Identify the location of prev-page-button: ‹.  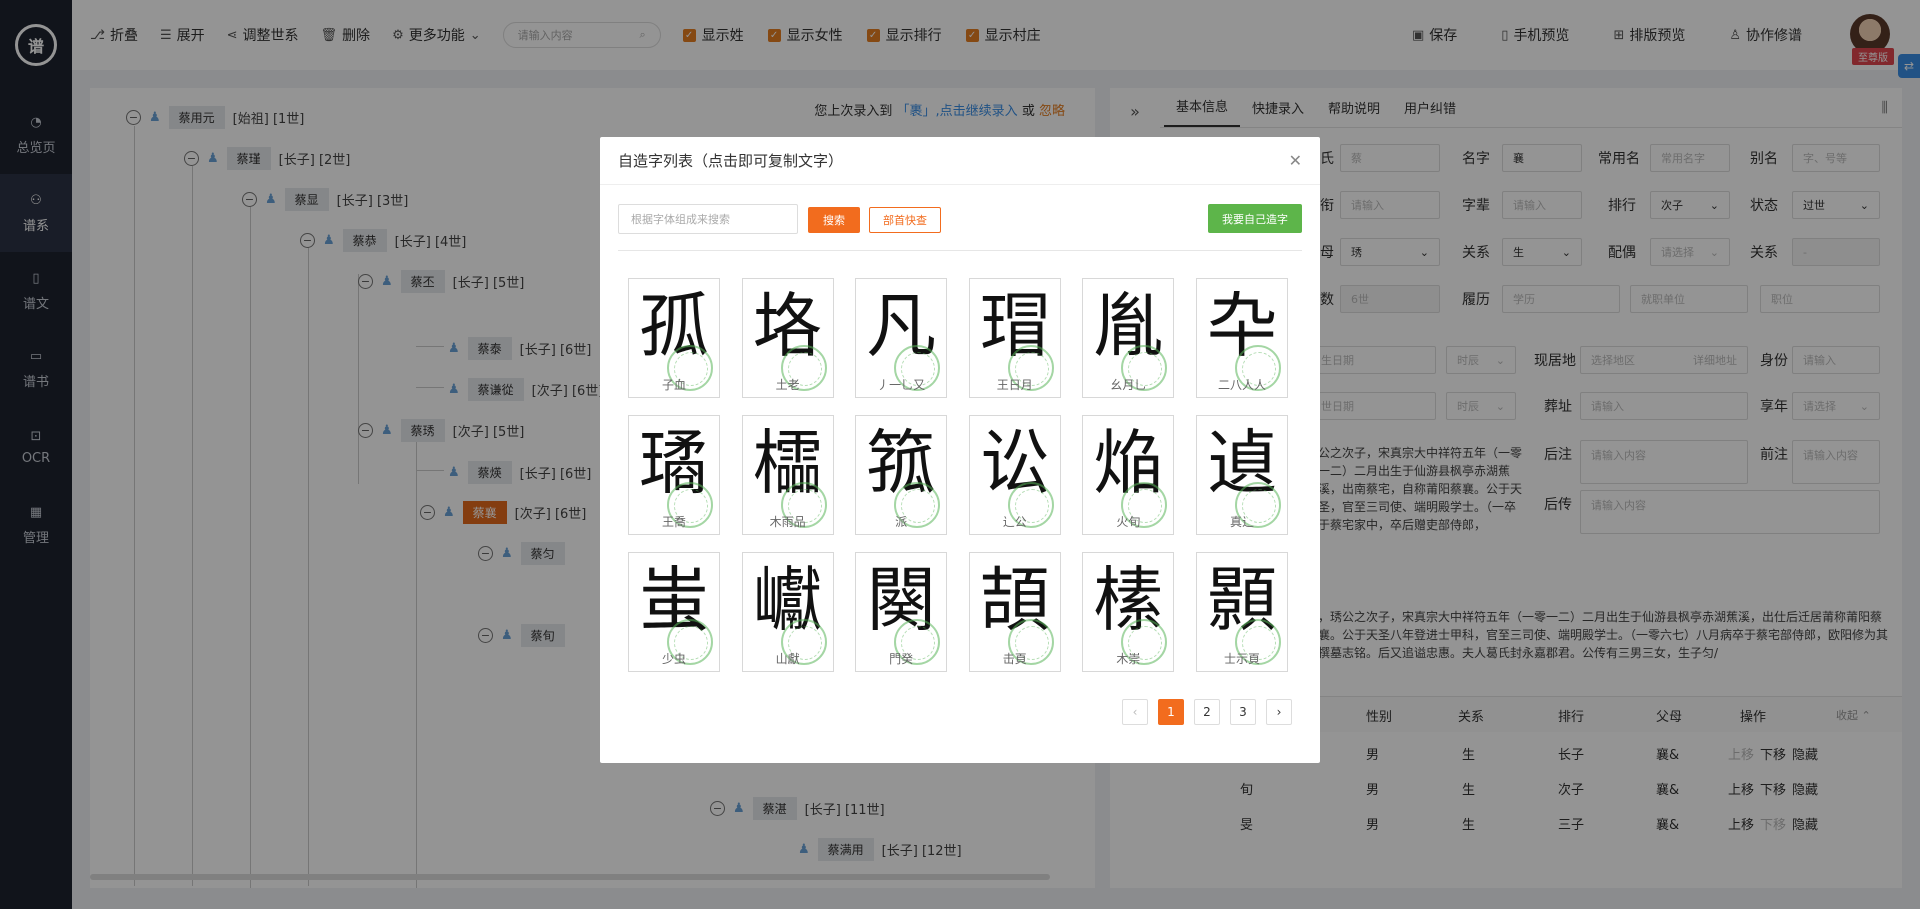
(1135, 712).